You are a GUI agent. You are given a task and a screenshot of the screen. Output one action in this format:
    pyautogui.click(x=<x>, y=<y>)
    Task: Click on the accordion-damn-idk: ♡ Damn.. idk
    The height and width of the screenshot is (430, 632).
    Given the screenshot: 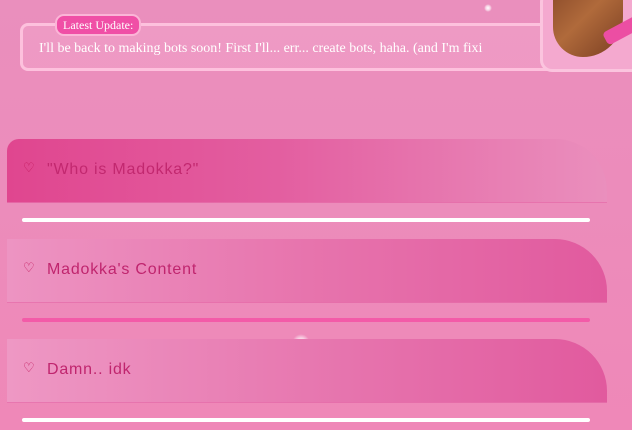 What is the action you would take?
    pyautogui.click(x=307, y=371)
    